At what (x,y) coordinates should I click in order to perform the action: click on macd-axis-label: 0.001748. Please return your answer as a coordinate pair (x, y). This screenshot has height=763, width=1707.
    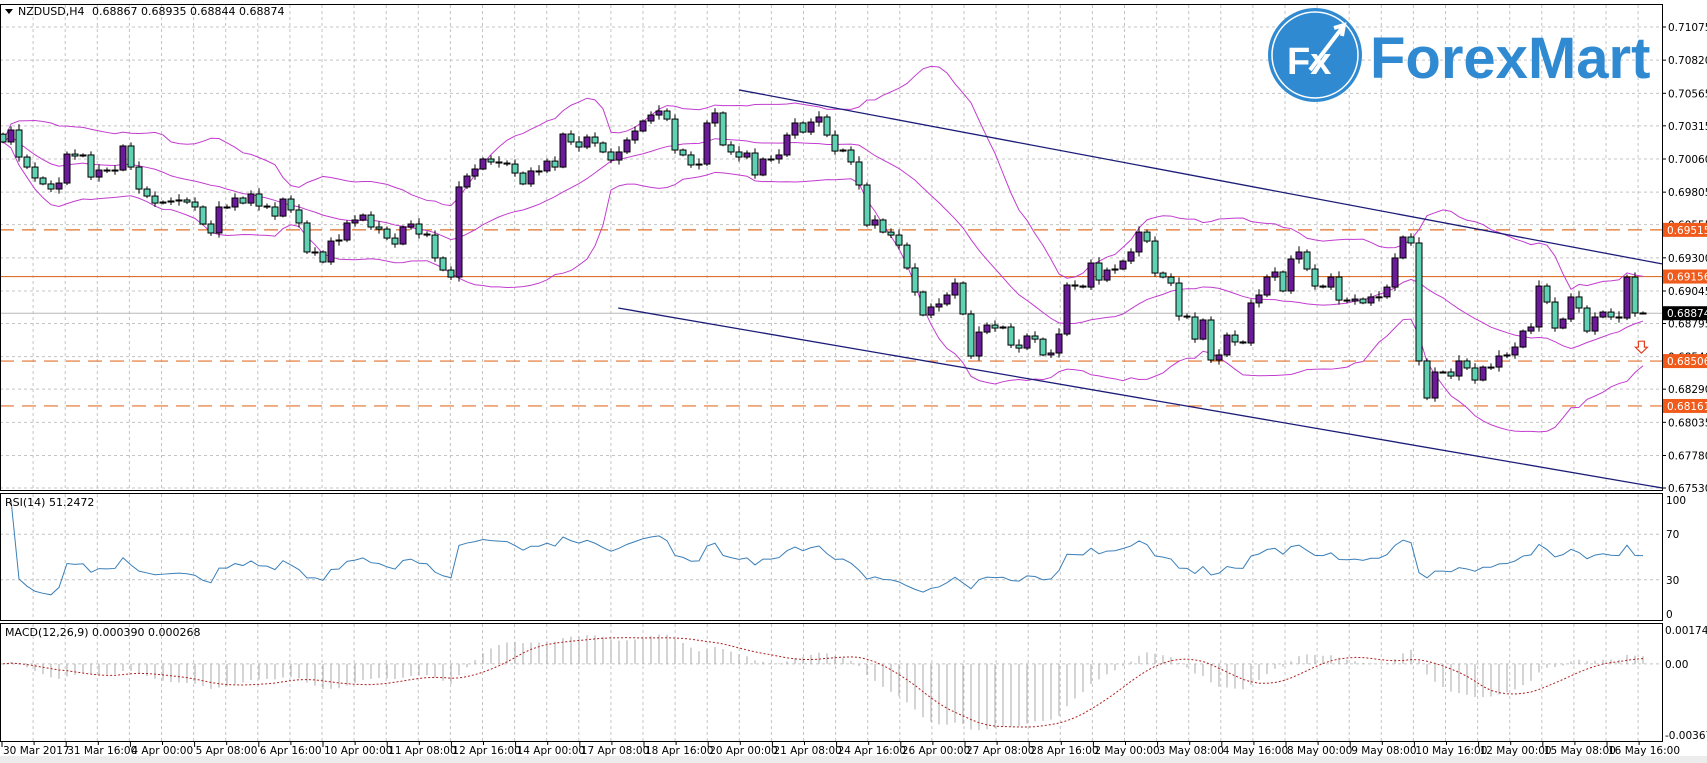
    Looking at the image, I should click on (1686, 631).